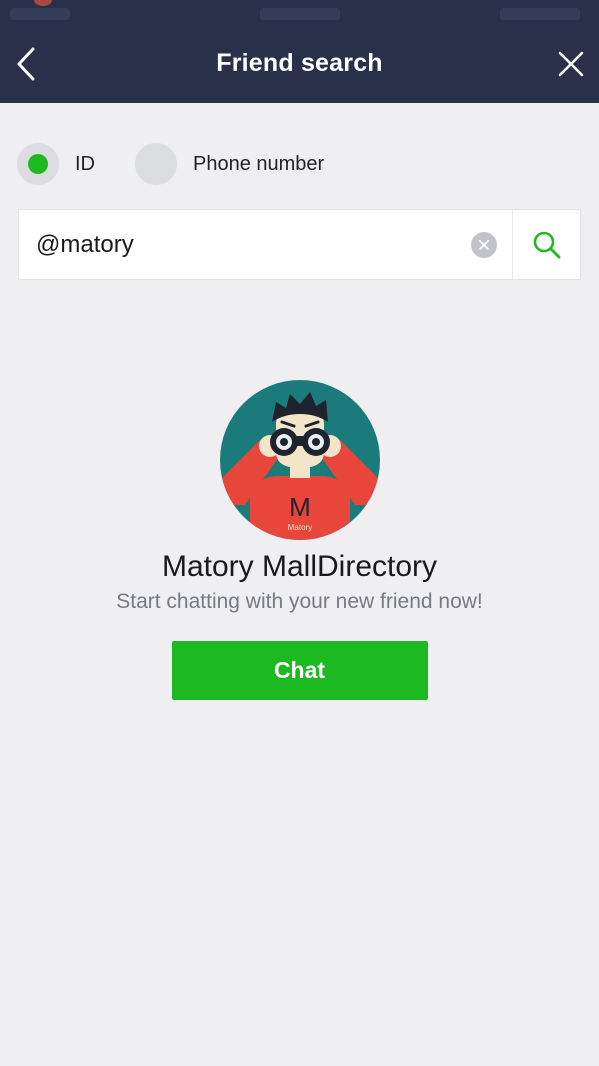  Describe the element at coordinates (40, 14) in the screenshot. I see `status-carrier` at that location.